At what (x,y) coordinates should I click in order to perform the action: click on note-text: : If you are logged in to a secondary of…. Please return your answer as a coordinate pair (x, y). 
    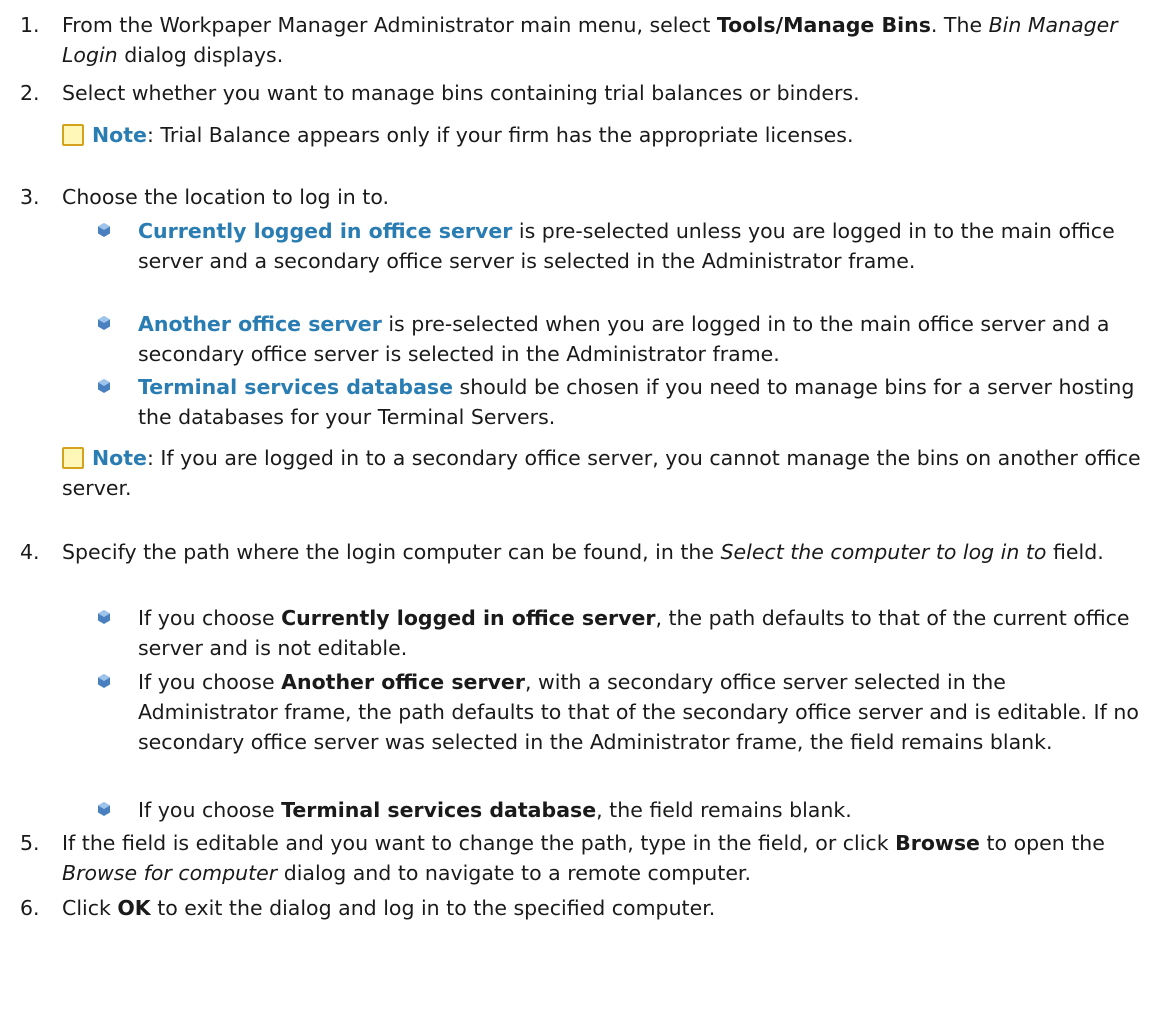
    Looking at the image, I should click on (601, 473).